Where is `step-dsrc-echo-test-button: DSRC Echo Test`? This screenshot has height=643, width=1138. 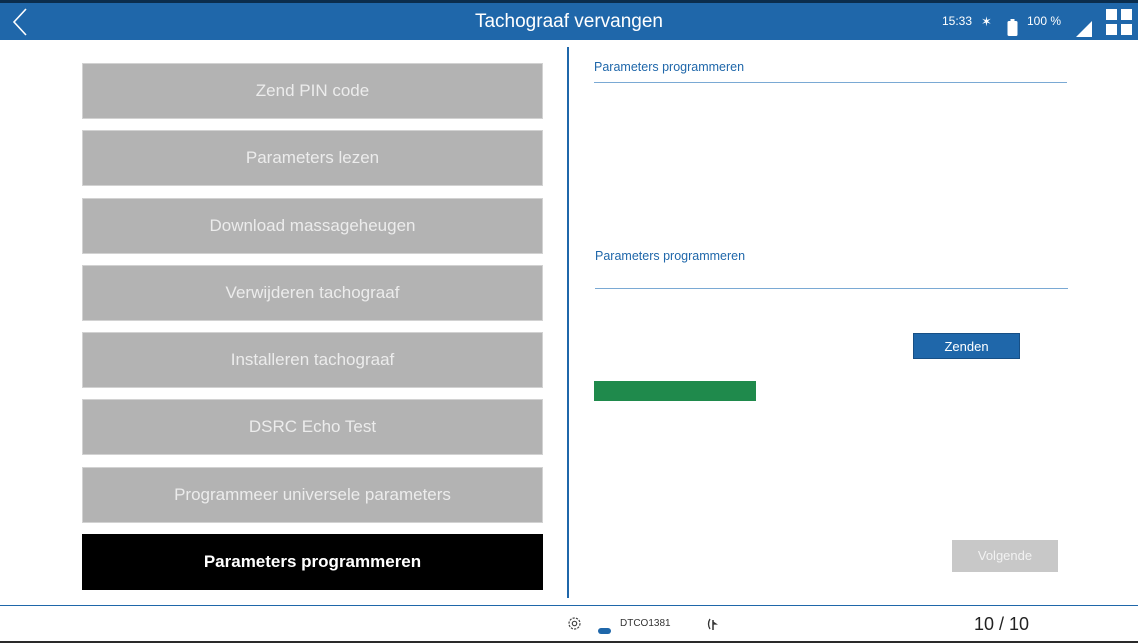
step-dsrc-echo-test-button: DSRC Echo Test is located at coordinates (312, 427).